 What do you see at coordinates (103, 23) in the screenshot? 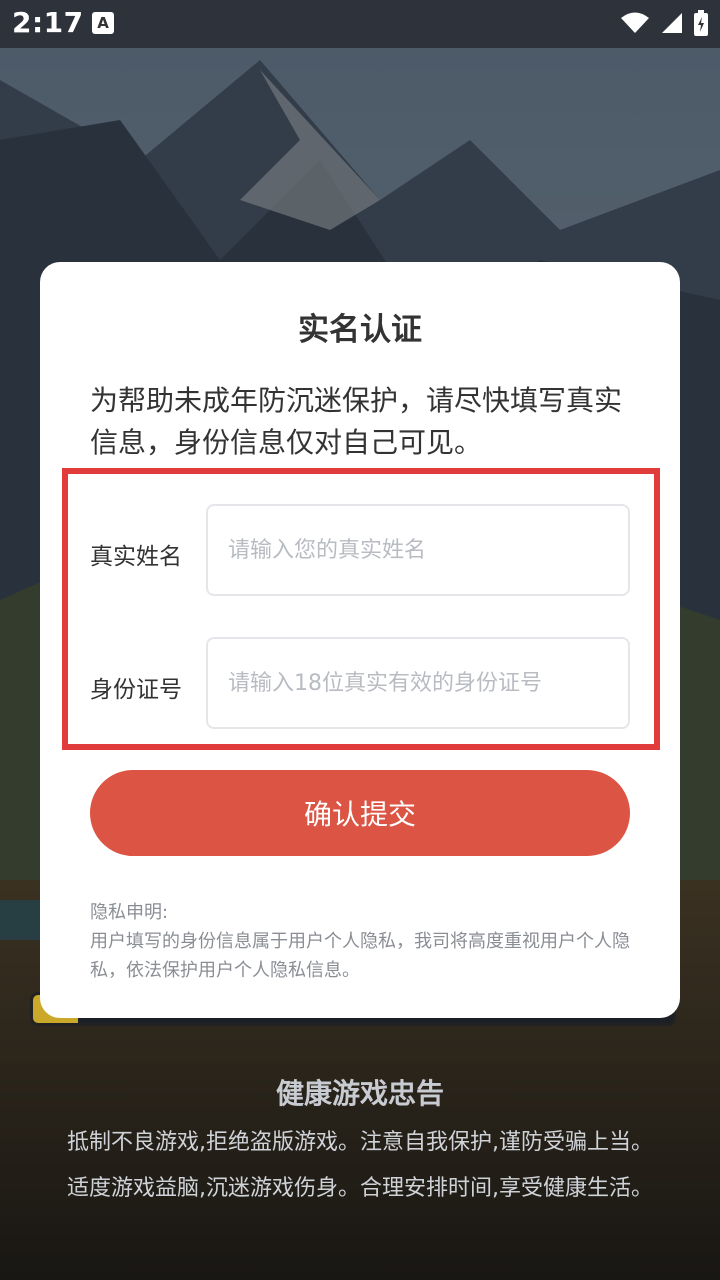
I see `notification-icon: A` at bounding box center [103, 23].